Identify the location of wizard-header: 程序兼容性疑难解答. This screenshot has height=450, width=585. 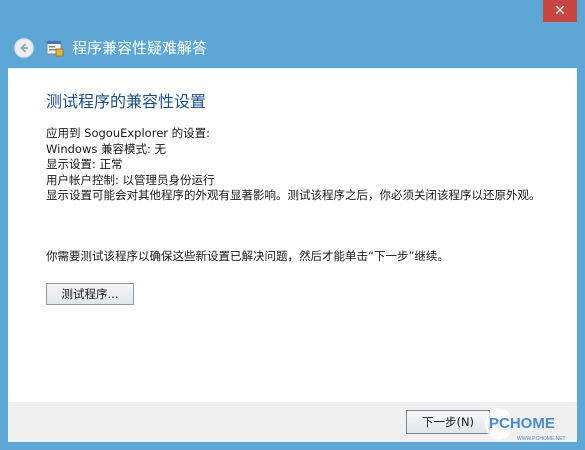
(292, 49).